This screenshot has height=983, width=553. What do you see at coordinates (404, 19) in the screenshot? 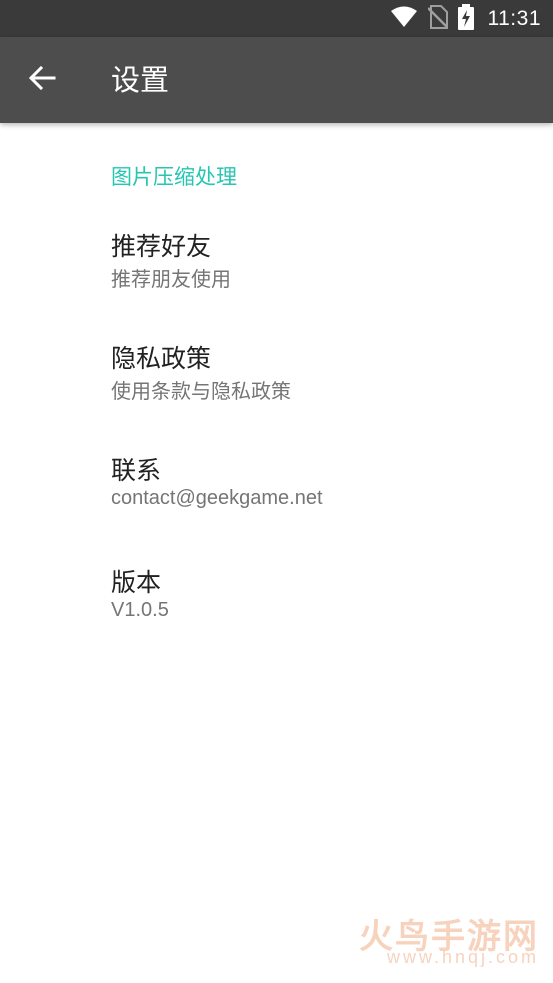
I see `wifi-icon` at bounding box center [404, 19].